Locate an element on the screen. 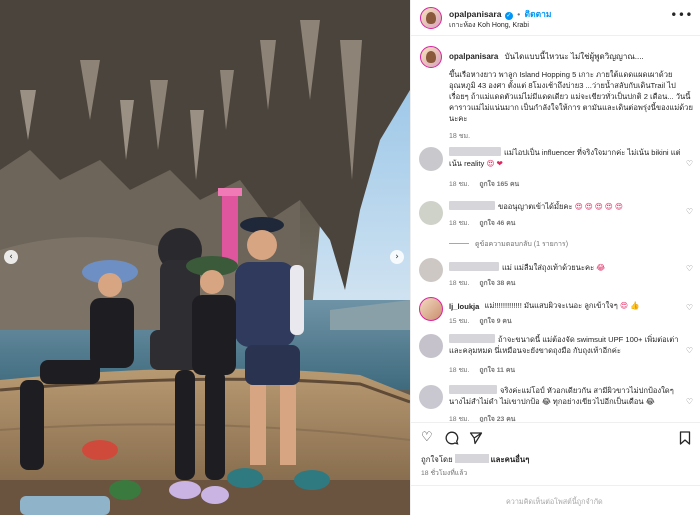 This screenshot has width=700, height=515. chevron-right-icon: › is located at coordinates (397, 257).